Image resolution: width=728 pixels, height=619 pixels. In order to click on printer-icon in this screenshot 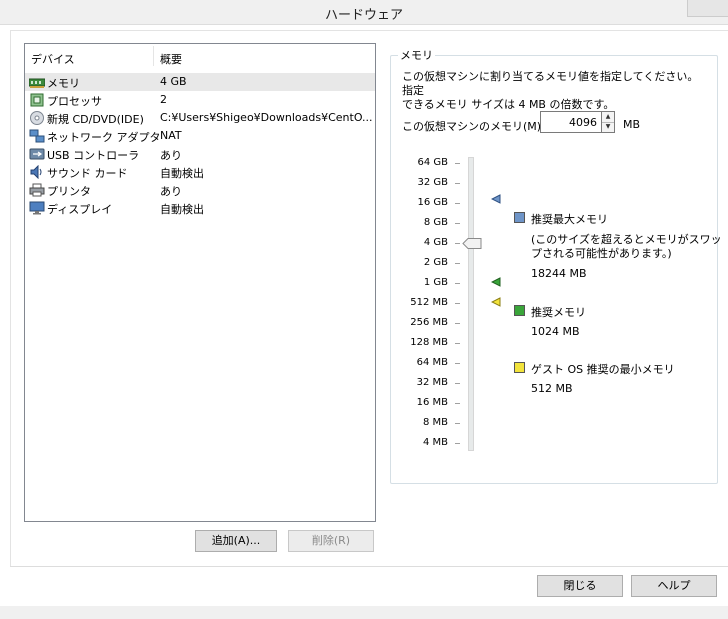, I will do `click(37, 190)`.